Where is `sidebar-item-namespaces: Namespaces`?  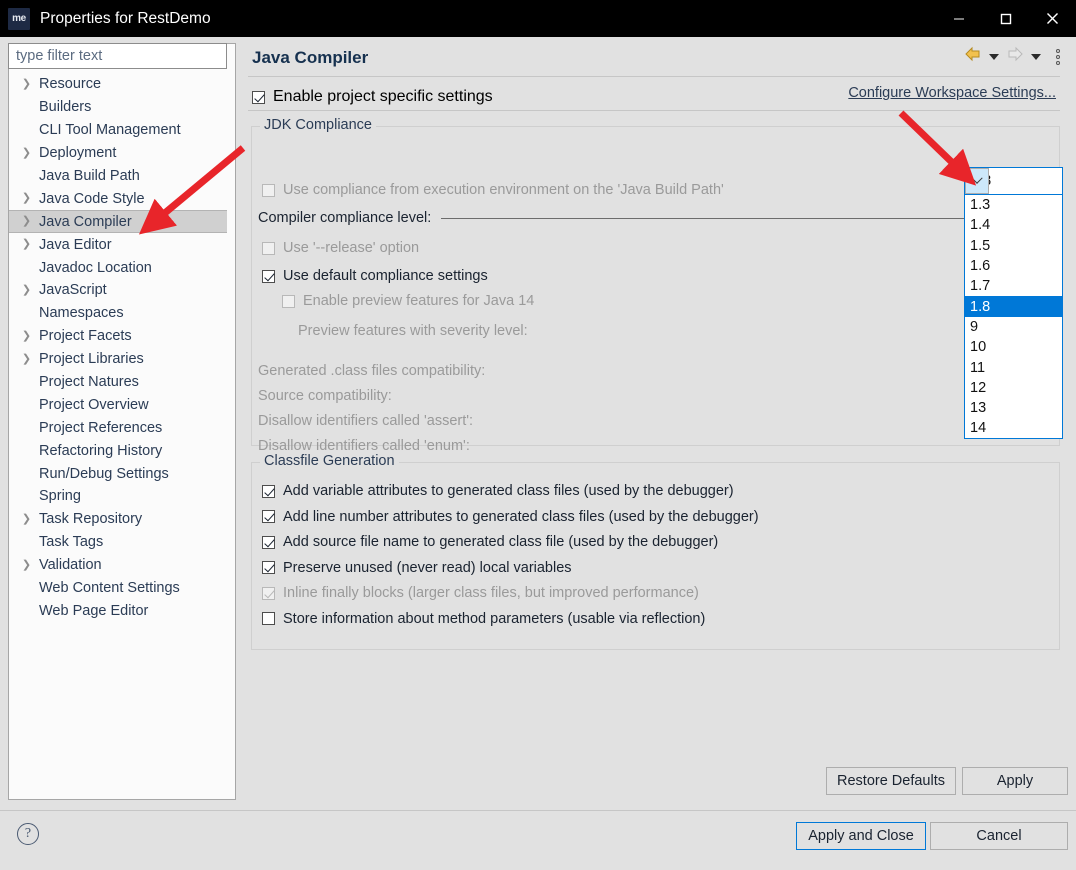 sidebar-item-namespaces: Namespaces is located at coordinates (122, 313).